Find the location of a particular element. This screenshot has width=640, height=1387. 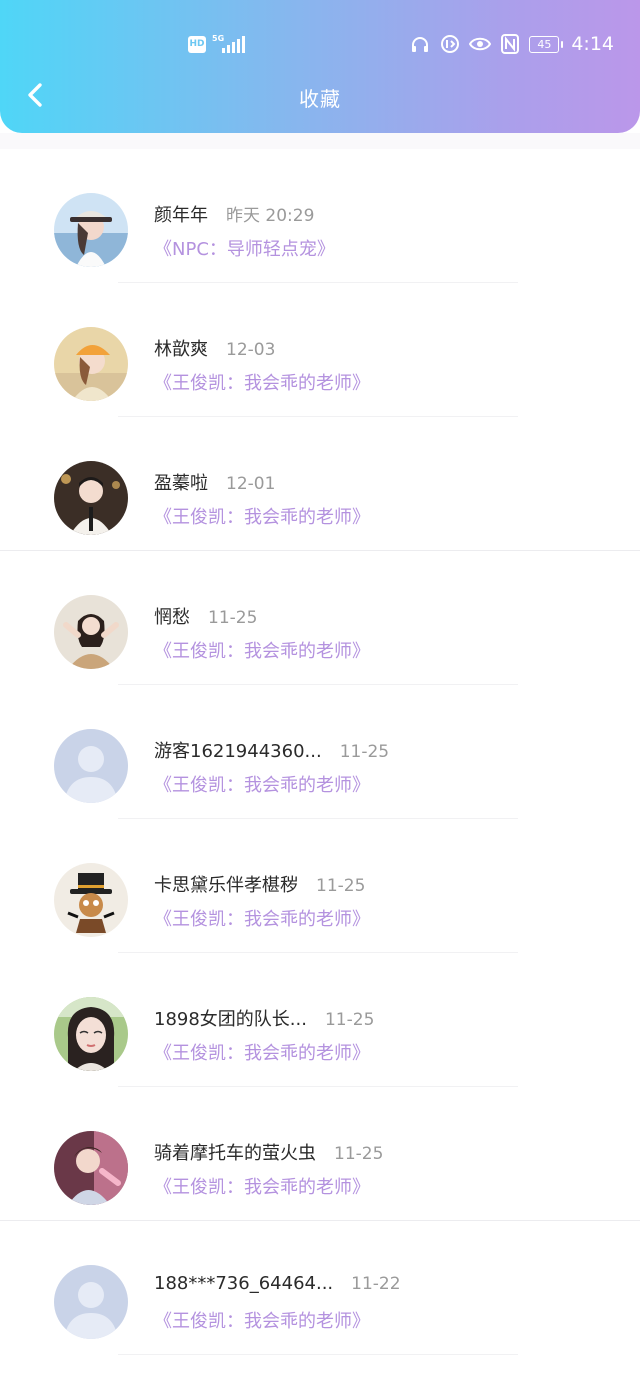

name-line: 游客1621944360... 11-25 is located at coordinates (271, 750).